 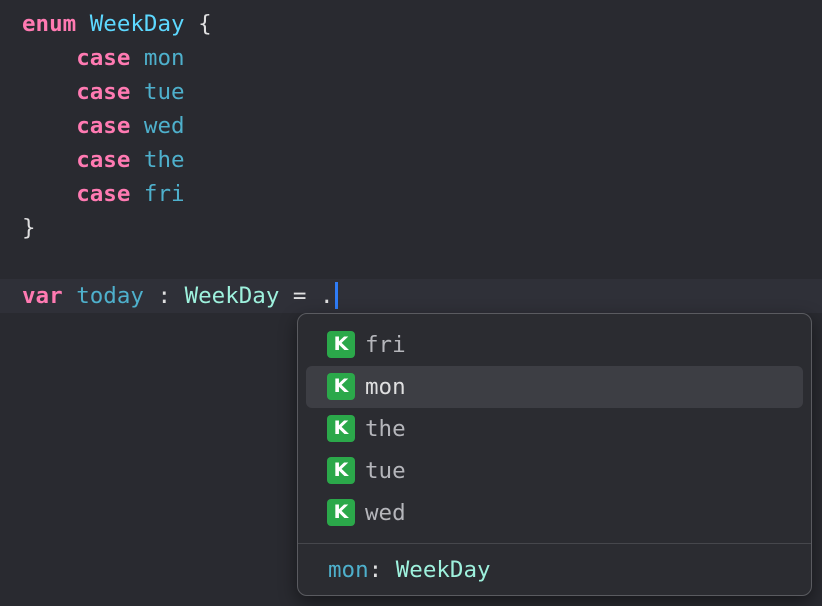 I want to click on completion-item-fri: K fri, so click(x=554, y=345).